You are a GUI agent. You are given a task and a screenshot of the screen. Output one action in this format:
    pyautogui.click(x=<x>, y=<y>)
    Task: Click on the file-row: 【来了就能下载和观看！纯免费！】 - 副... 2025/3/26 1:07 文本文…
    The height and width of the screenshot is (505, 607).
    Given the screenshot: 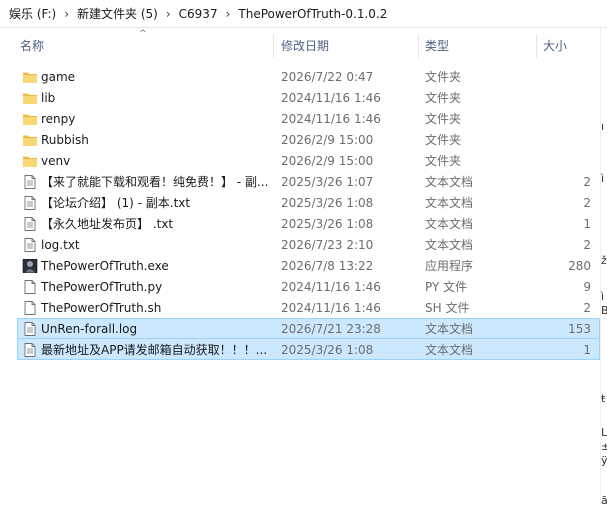 What is the action you would take?
    pyautogui.click(x=308, y=181)
    